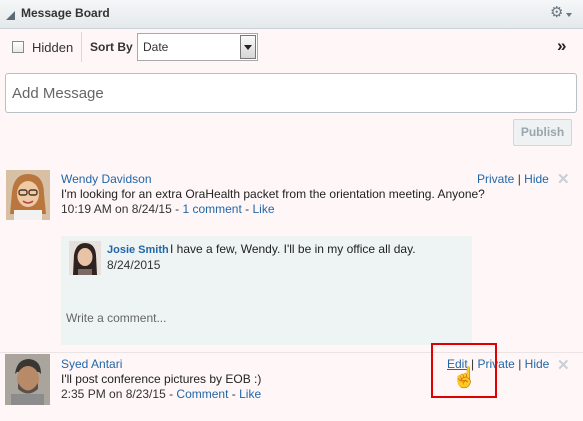 The height and width of the screenshot is (421, 583). Describe the element at coordinates (134, 265) in the screenshot. I see `reply-date: 8/24/2015` at that location.